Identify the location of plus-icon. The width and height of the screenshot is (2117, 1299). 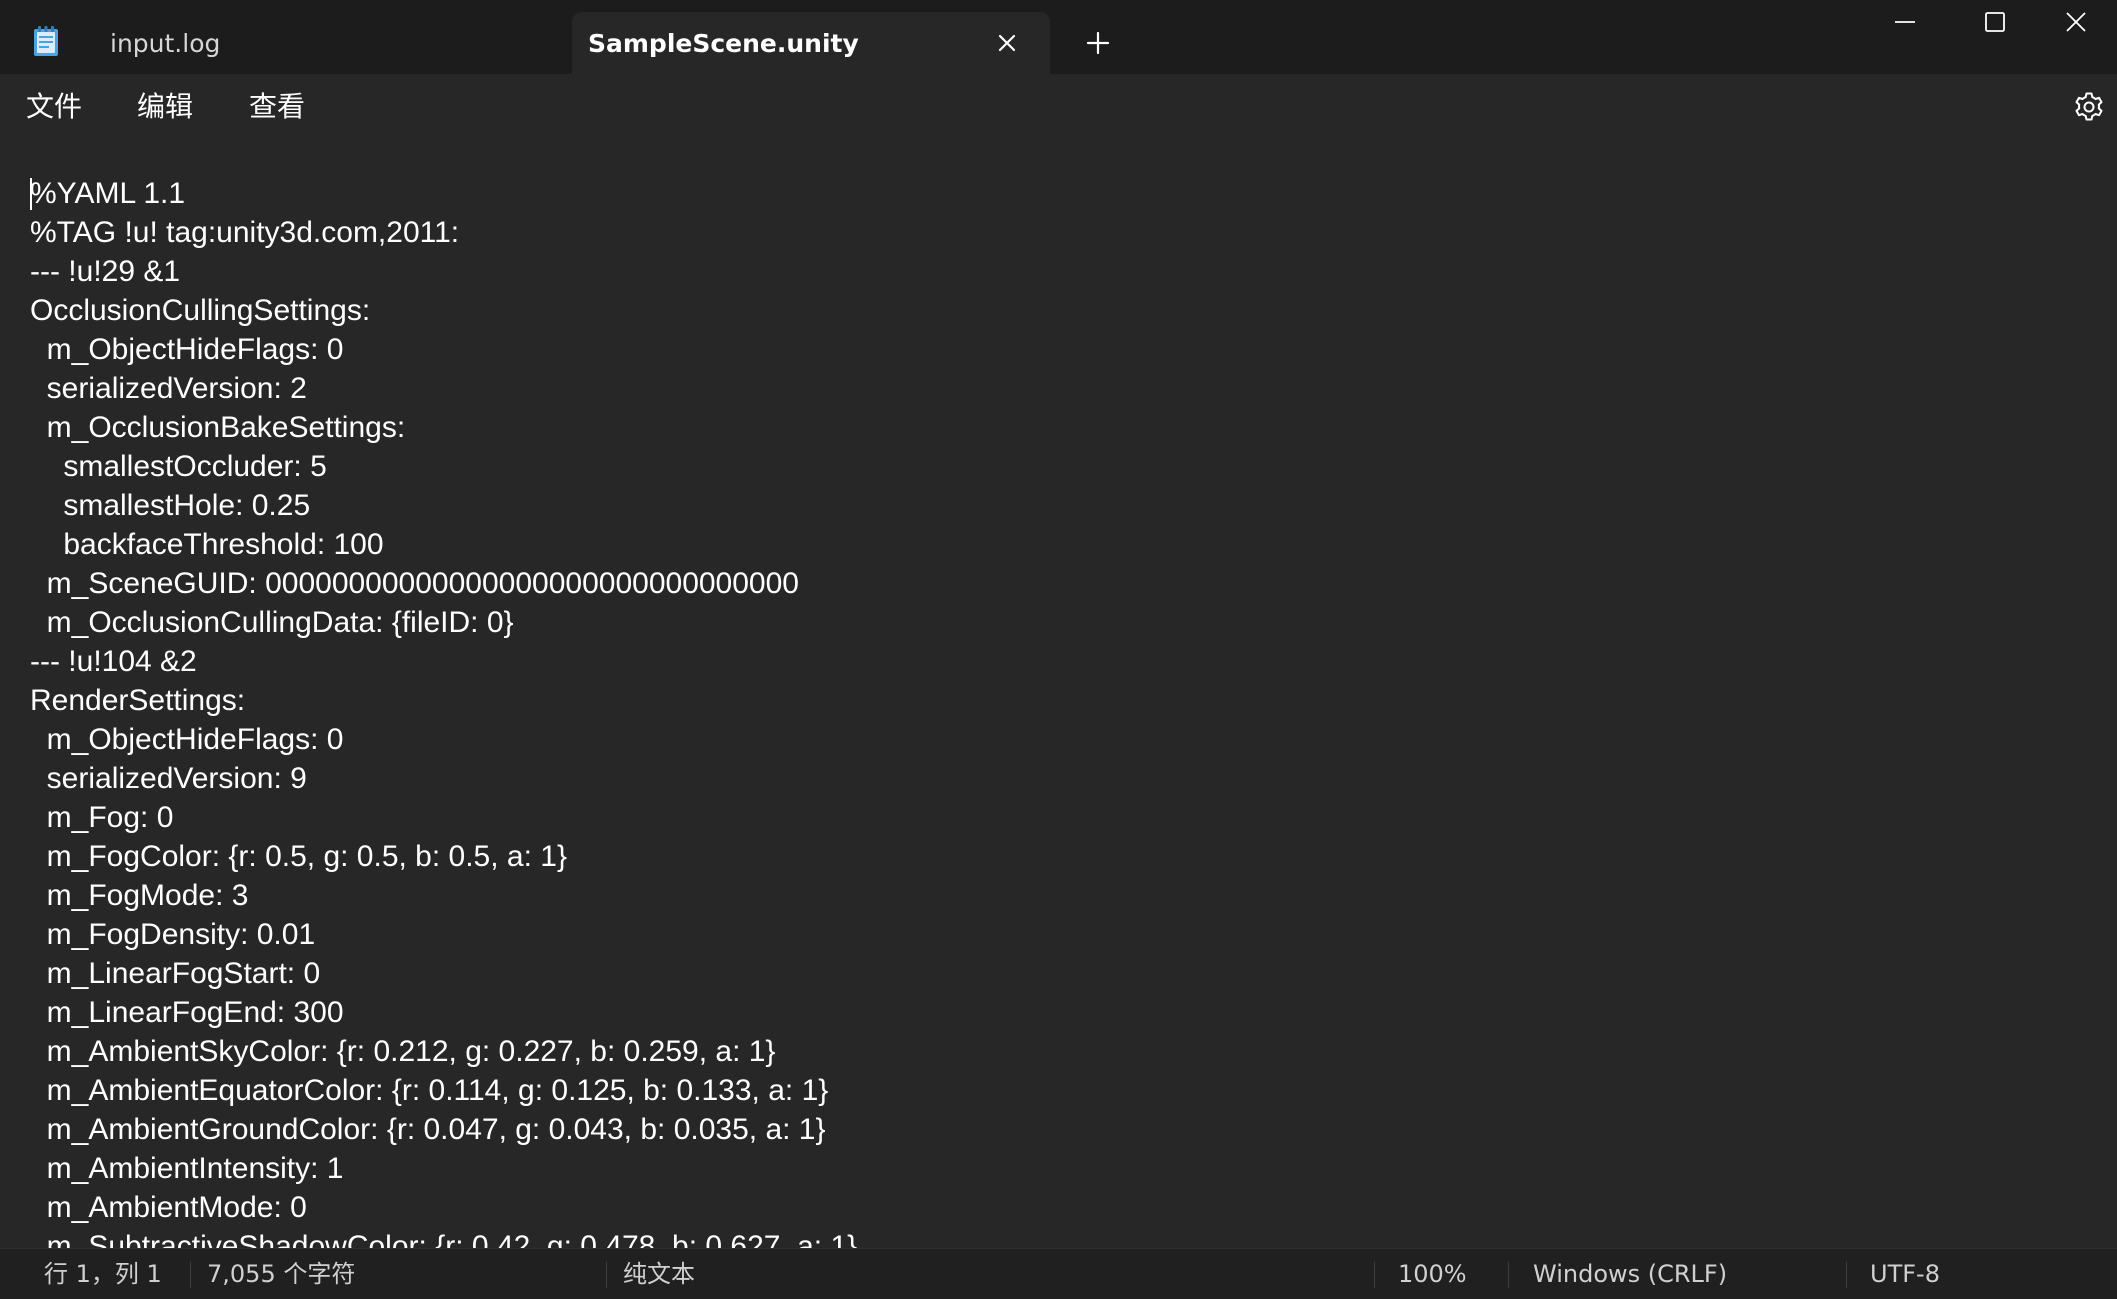
(1098, 43).